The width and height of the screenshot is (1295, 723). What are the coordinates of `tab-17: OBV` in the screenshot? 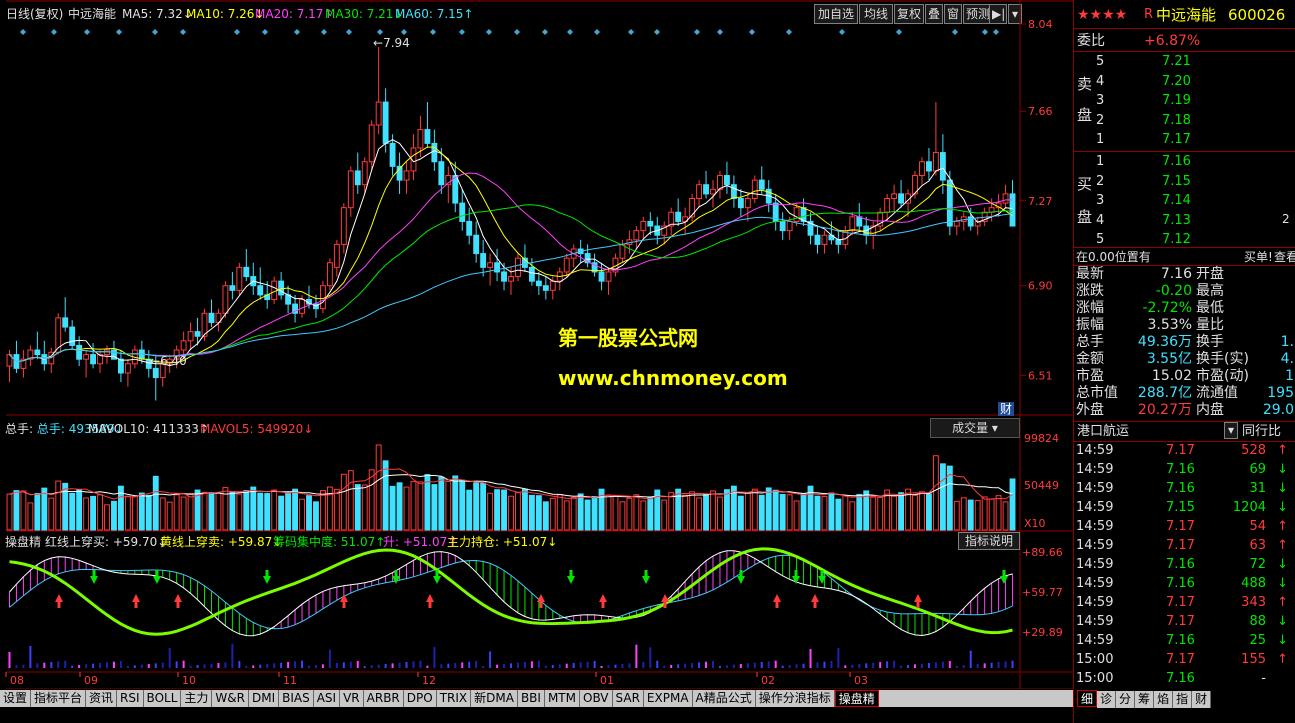 It's located at (596, 698).